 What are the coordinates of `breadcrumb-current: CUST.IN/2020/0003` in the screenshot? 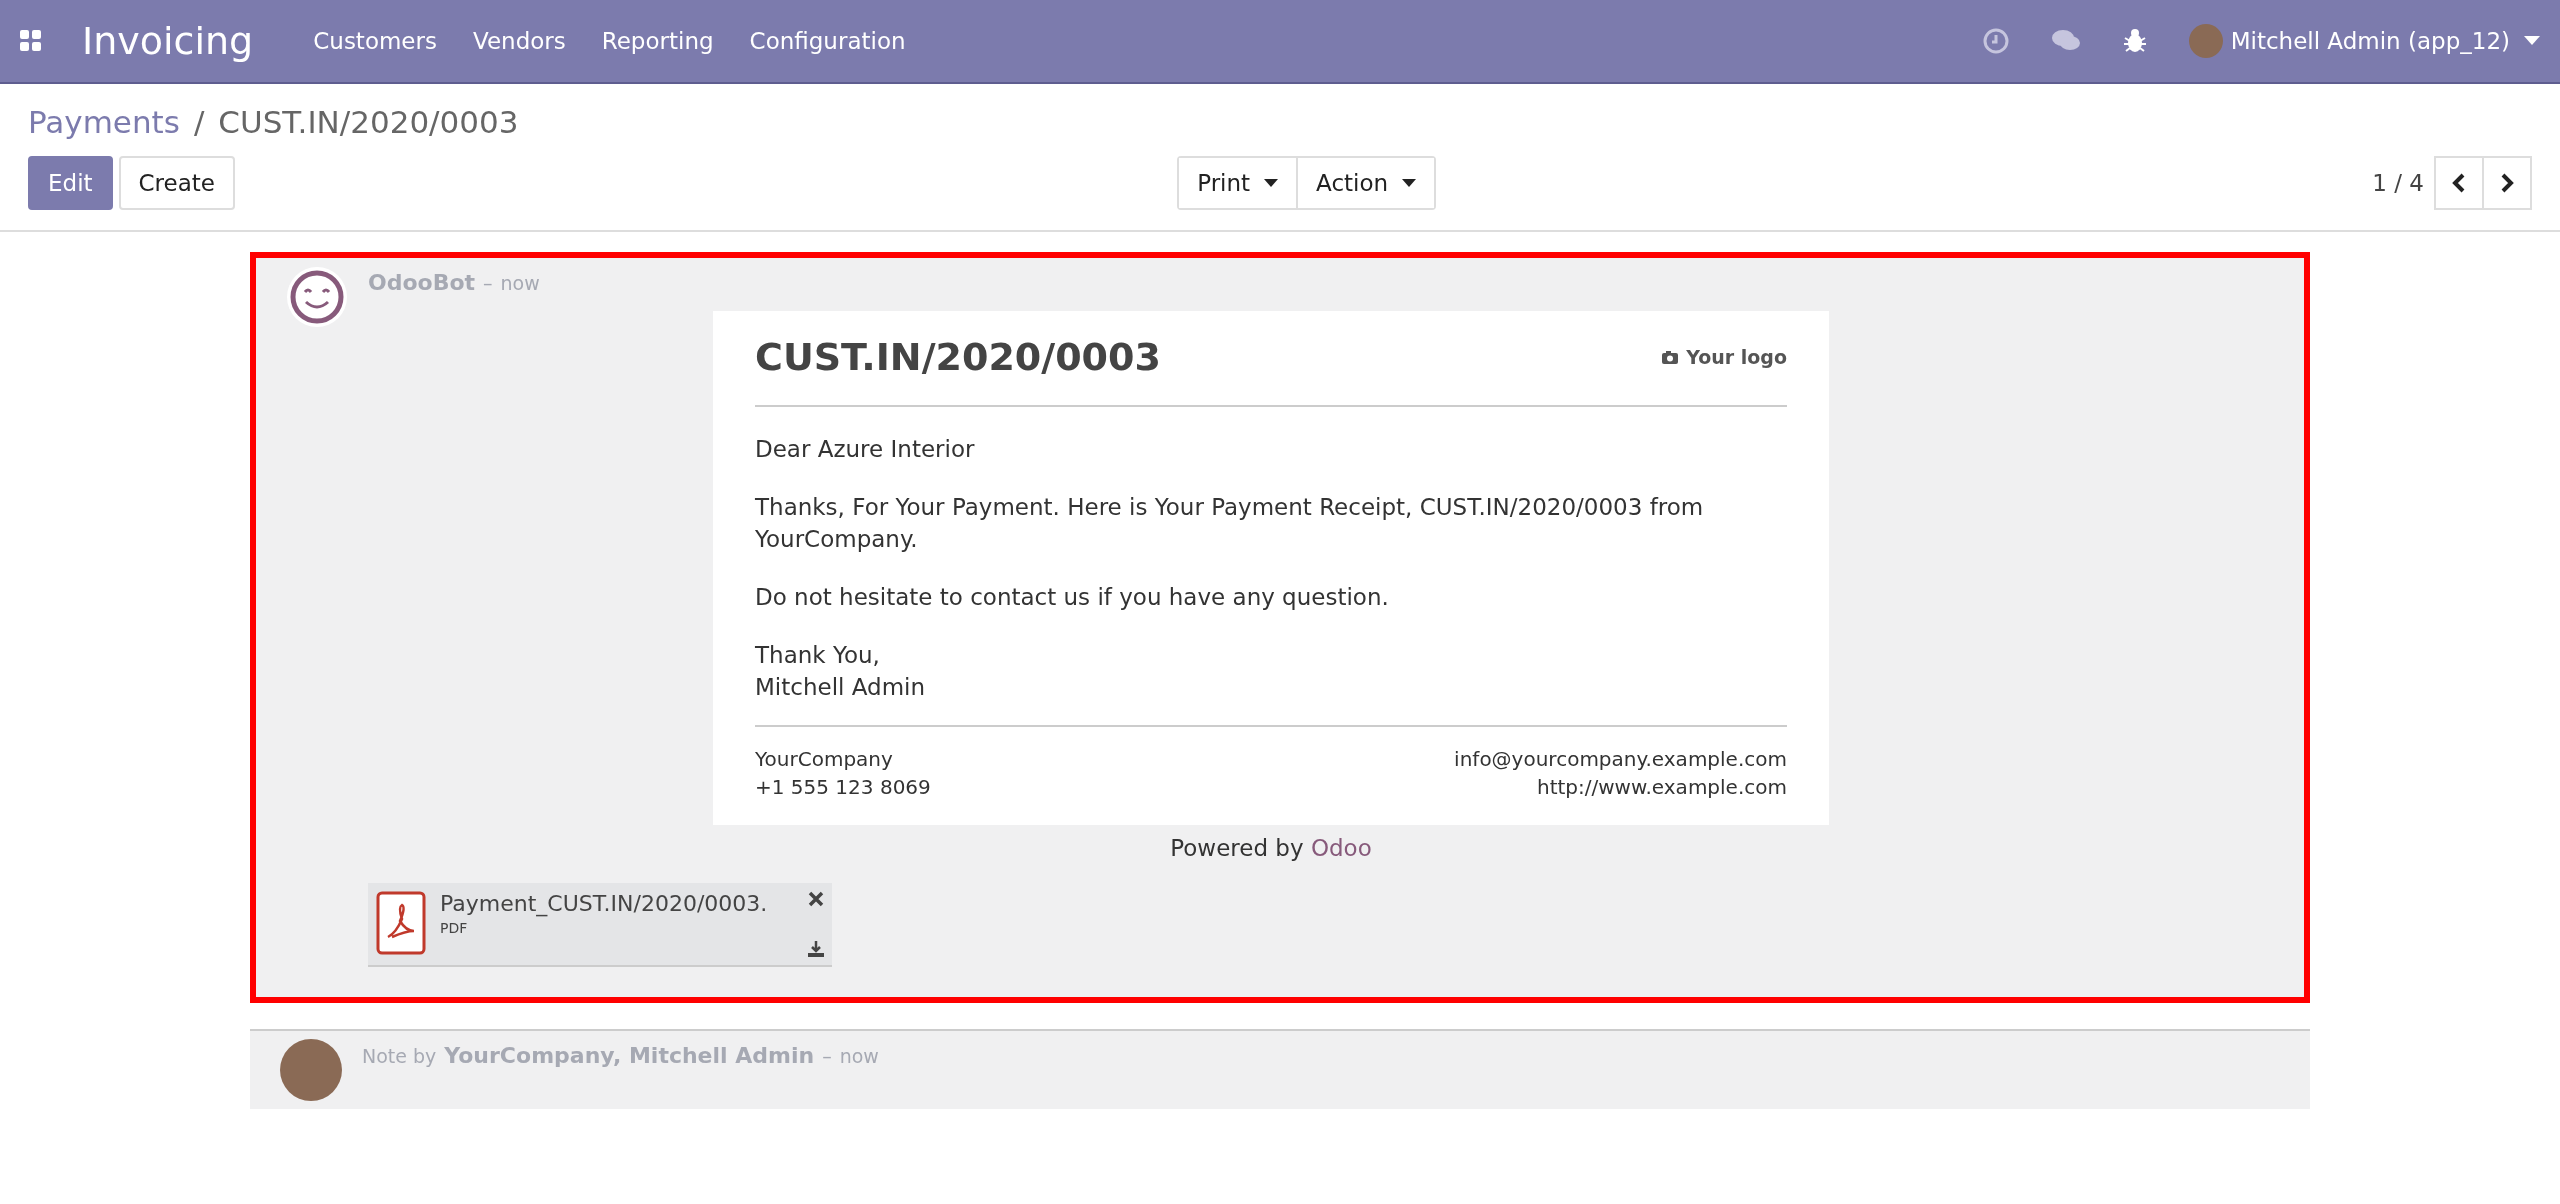 It's located at (368, 122).